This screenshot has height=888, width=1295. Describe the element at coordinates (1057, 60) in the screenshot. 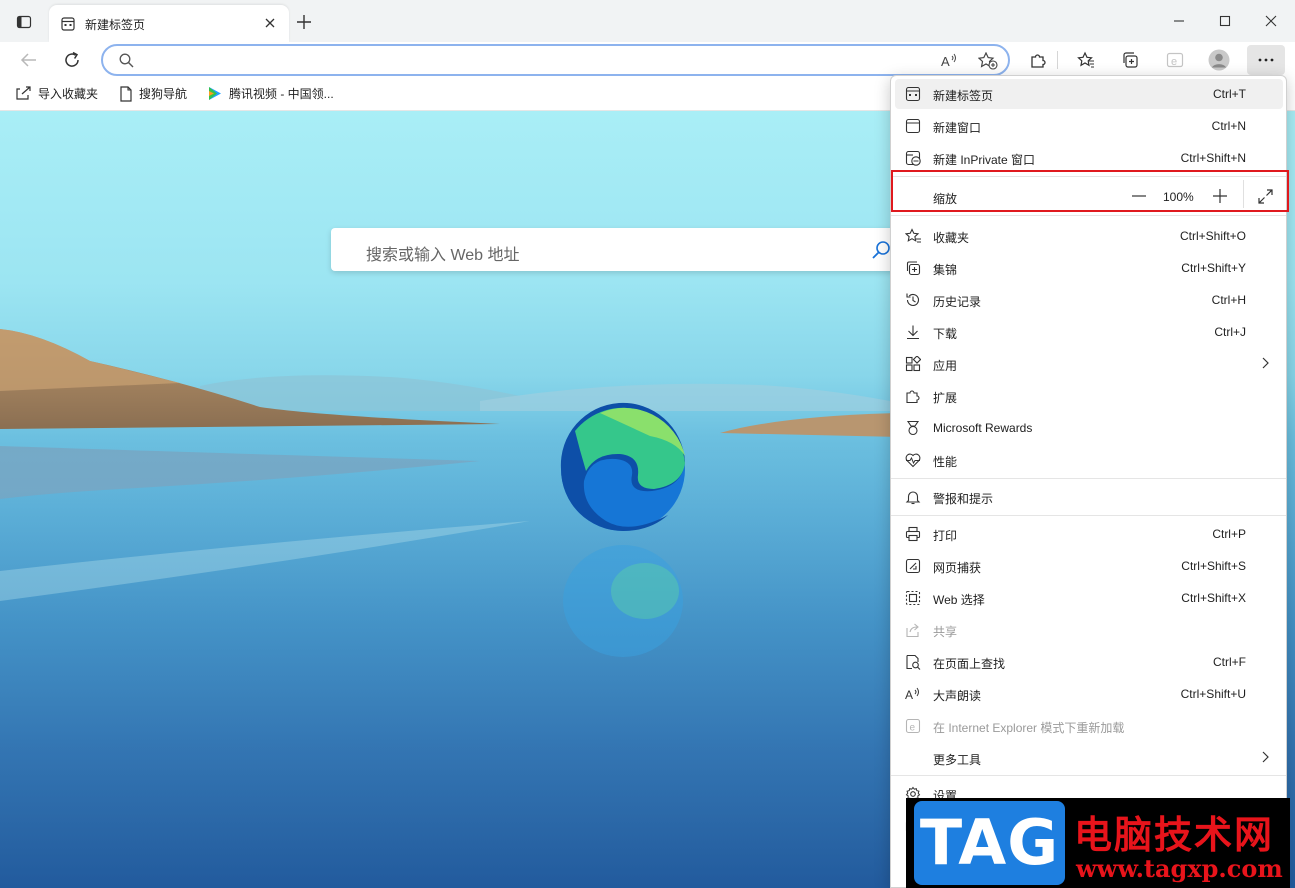

I see `toolbar-divider` at that location.